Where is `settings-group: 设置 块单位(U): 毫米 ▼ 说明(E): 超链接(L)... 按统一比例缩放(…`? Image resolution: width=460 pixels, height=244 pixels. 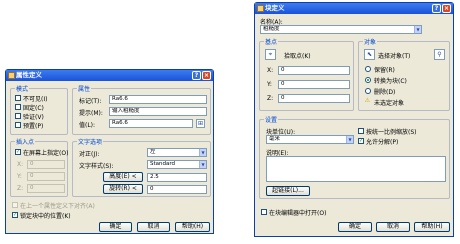 settings-group: 设置 块单位(U): 毫米 ▼ 说明(E): 超链接(L)... 按统一比例缩放(… is located at coordinates (354, 157).